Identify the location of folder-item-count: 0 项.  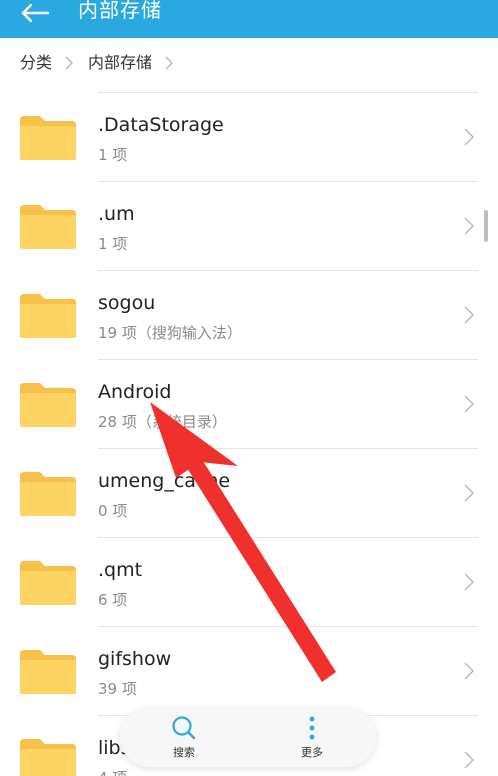
(113, 511).